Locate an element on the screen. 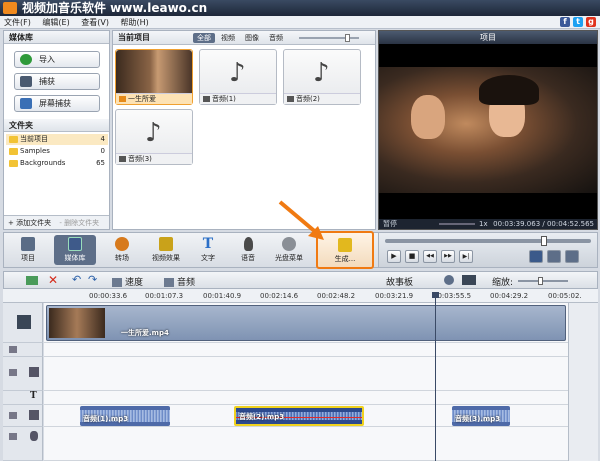 Image resolution: width=600 pixels, height=461 pixels. playback-controls: ▶ ■ ◀◀ ▶▶ ▶| is located at coordinates (488, 250).